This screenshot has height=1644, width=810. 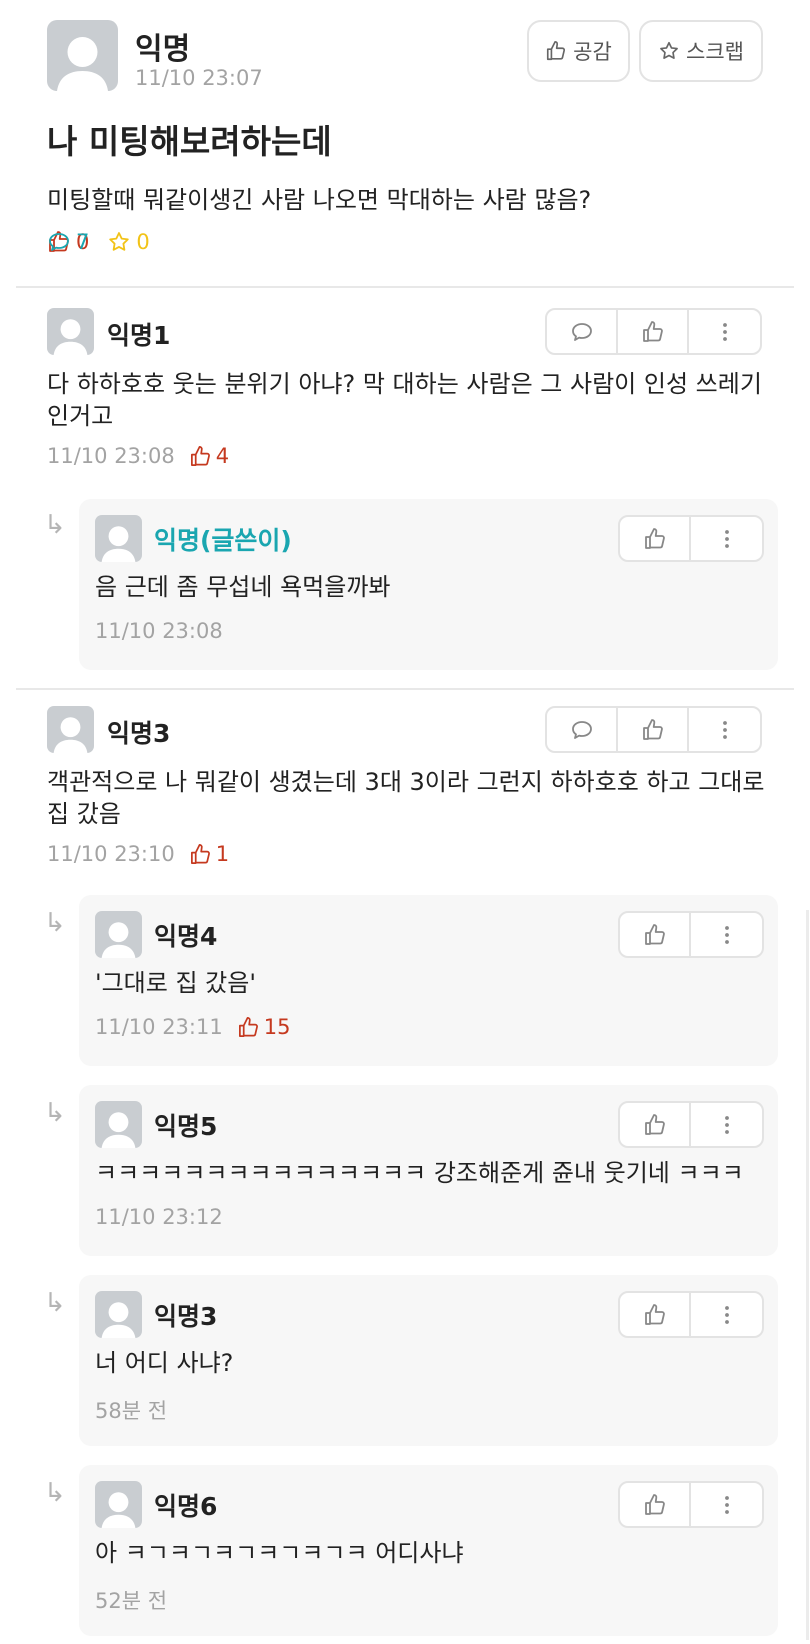 I want to click on reply-time: 11/10 23:11, so click(x=159, y=1027).